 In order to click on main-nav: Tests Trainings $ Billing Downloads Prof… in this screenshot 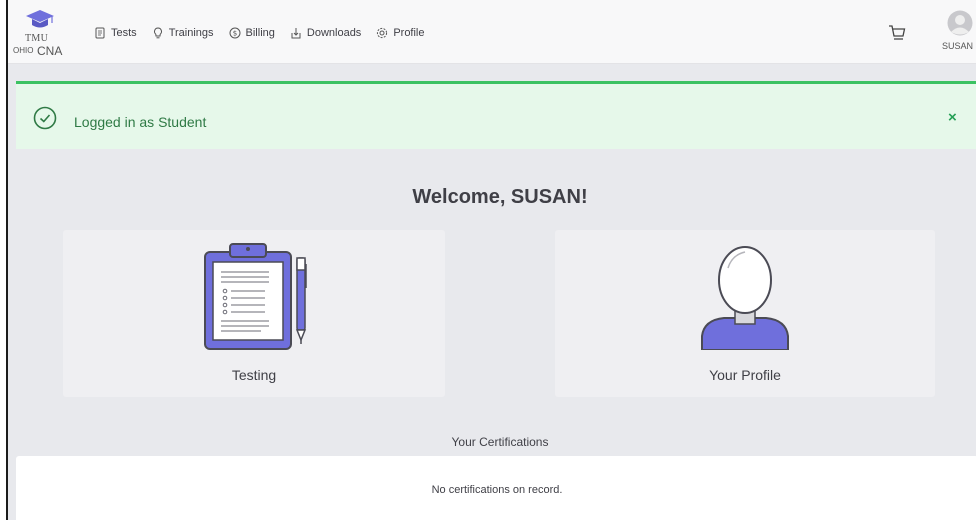, I will do `click(267, 33)`.